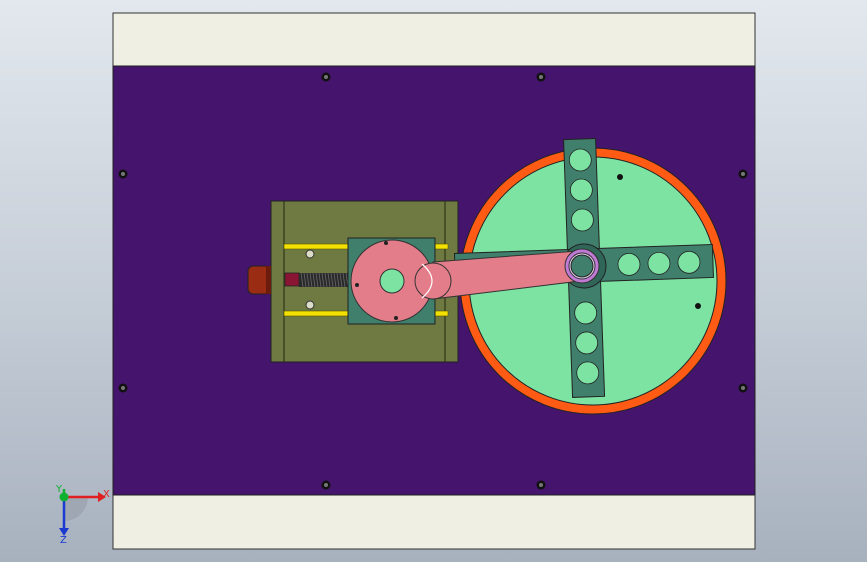  What do you see at coordinates (324, 280) in the screenshot?
I see `lead-screw` at bounding box center [324, 280].